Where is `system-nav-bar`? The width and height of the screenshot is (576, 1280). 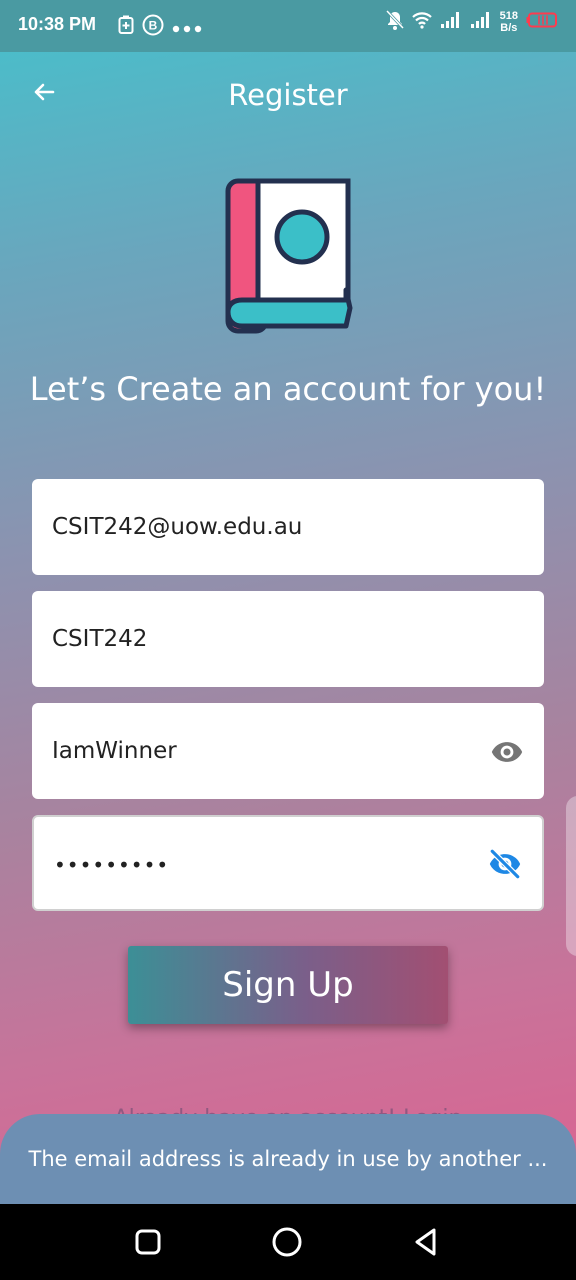 system-nav-bar is located at coordinates (288, 1242).